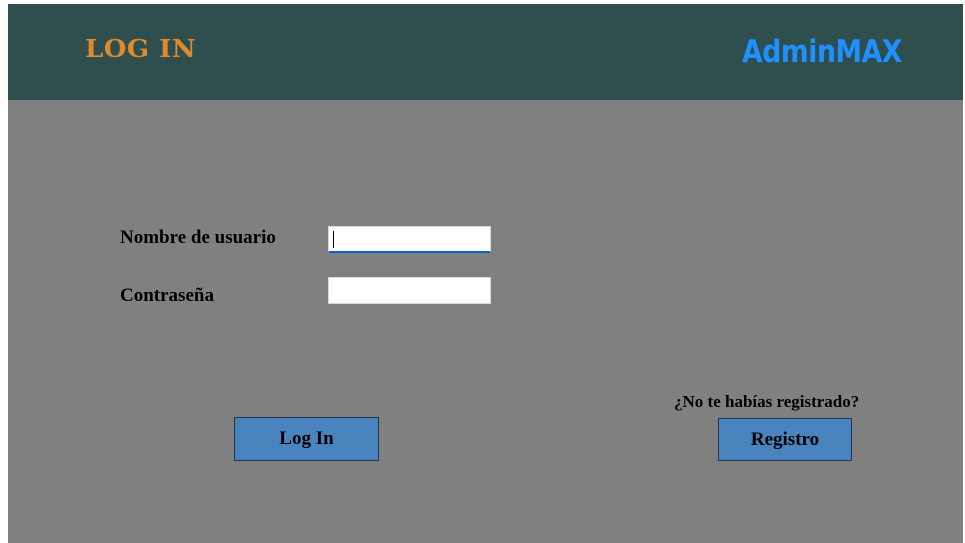 This screenshot has height=543, width=965. I want to click on register-button: Registro, so click(785, 439).